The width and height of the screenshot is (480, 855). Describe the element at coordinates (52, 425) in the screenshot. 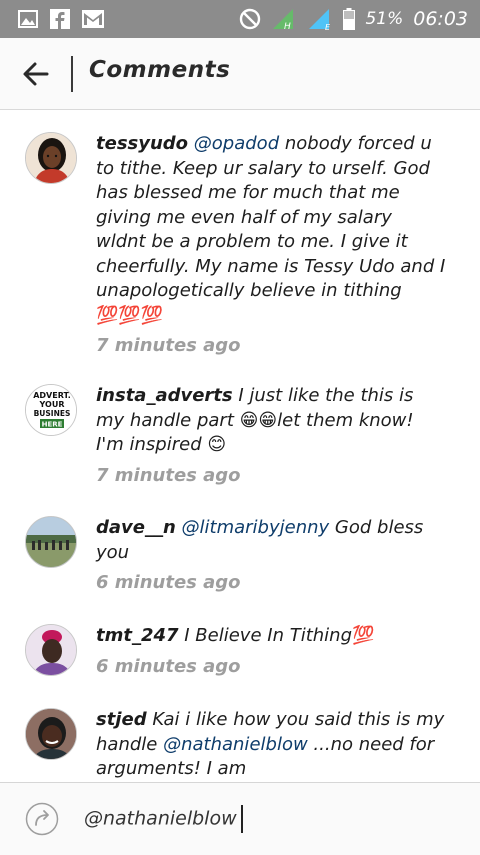

I see `svg-text: HERE` at that location.